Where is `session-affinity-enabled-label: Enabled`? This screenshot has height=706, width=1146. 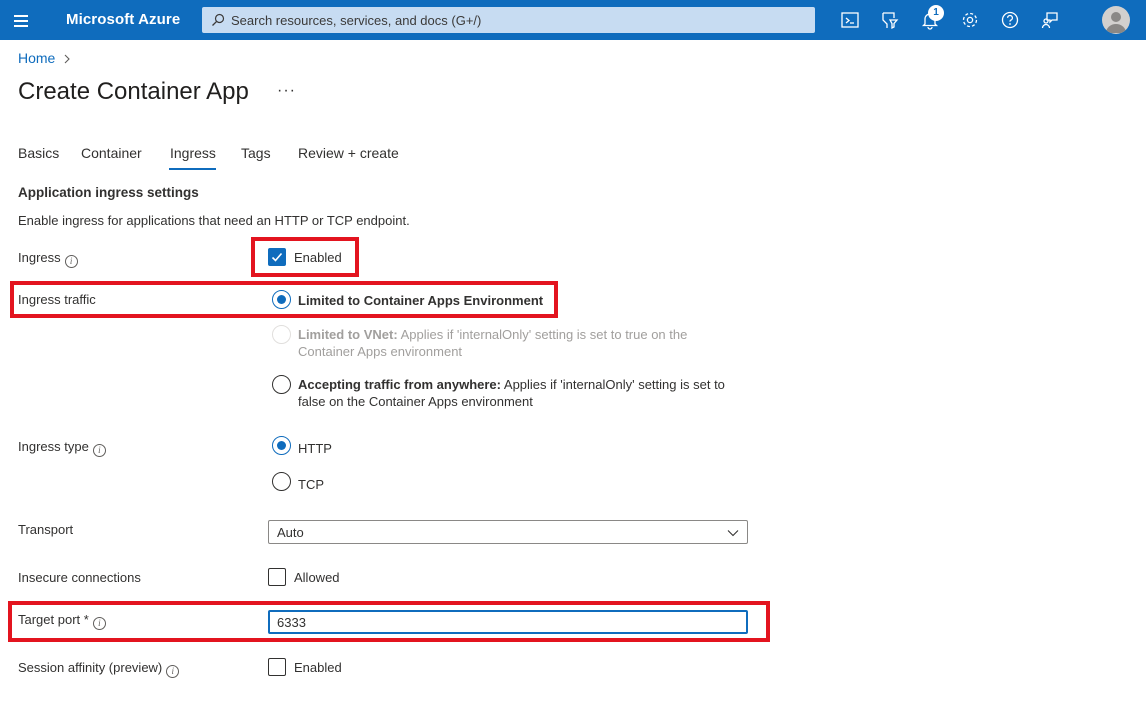
session-affinity-enabled-label: Enabled is located at coordinates (318, 667).